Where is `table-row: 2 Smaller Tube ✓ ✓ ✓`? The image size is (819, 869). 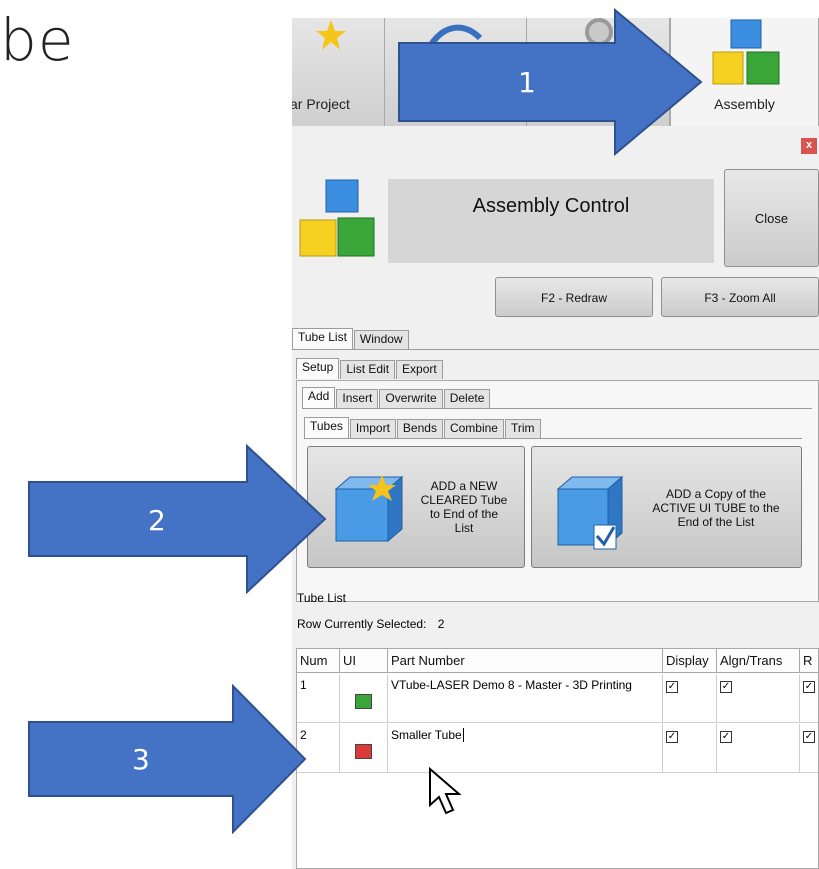
table-row: 2 Smaller Tube ✓ ✓ ✓ is located at coordinates (557, 748).